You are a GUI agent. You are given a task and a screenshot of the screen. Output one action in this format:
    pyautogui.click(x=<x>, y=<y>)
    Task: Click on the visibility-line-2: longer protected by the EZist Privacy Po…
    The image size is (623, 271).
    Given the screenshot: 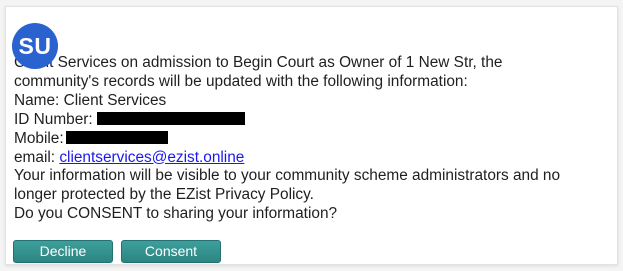 What is the action you would take?
    pyautogui.click(x=164, y=195)
    